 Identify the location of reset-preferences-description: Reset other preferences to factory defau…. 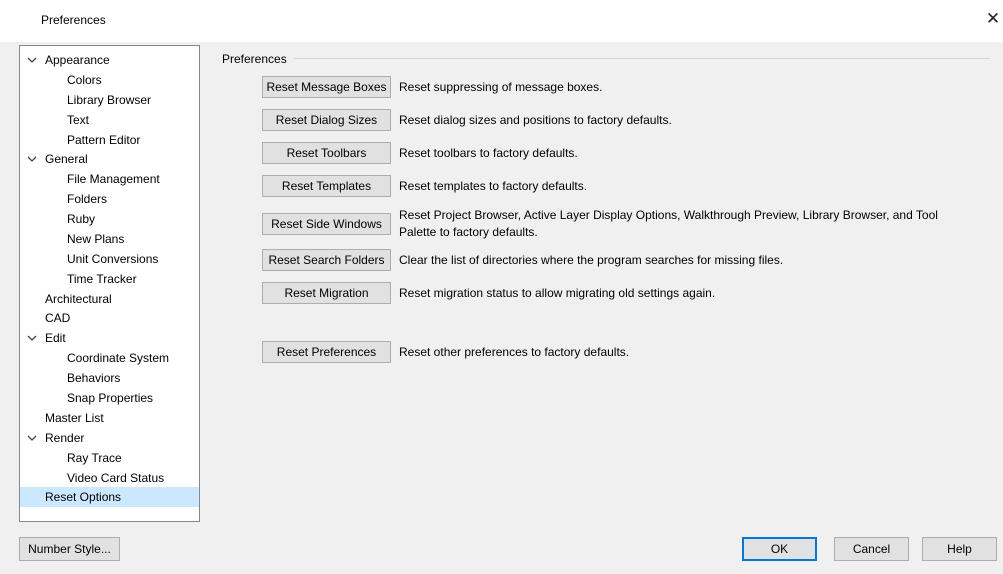
(514, 352).